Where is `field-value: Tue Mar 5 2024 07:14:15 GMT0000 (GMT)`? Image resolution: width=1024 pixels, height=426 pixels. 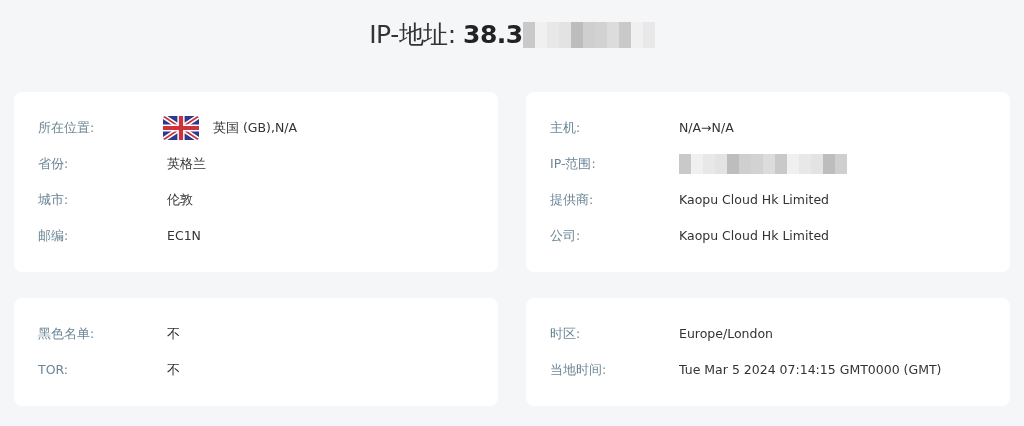 field-value: Tue Mar 5 2024 07:14:15 GMT0000 (GMT) is located at coordinates (810, 369).